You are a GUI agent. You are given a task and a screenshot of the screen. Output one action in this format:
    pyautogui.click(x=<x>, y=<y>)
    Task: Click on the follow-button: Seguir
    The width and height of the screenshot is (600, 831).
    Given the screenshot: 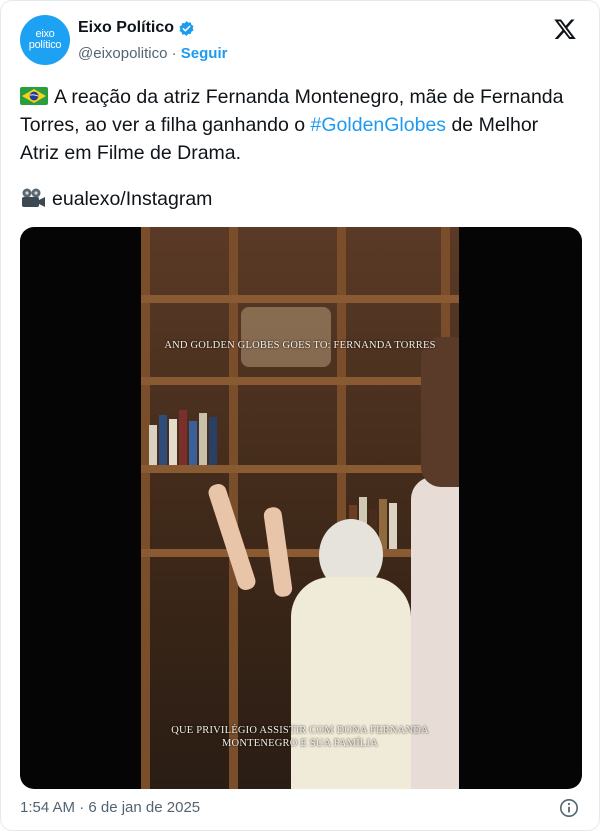 What is the action you would take?
    pyautogui.click(x=204, y=53)
    